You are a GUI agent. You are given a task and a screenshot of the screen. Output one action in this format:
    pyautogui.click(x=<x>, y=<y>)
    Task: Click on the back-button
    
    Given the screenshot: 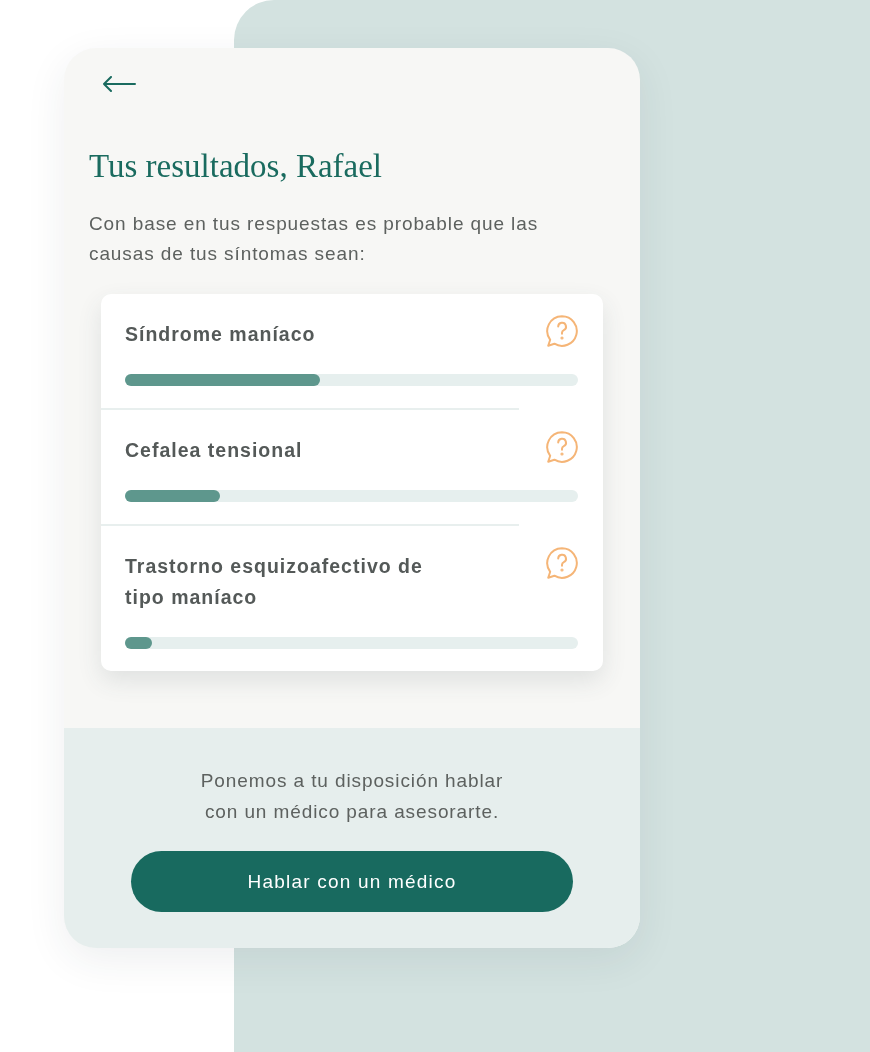 What is the action you would take?
    pyautogui.click(x=119, y=84)
    